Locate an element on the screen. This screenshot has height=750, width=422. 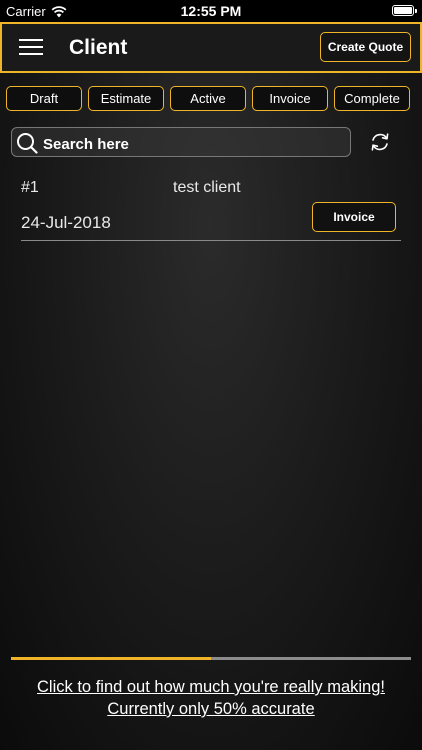
hamburger-menu-icon is located at coordinates (32, 48).